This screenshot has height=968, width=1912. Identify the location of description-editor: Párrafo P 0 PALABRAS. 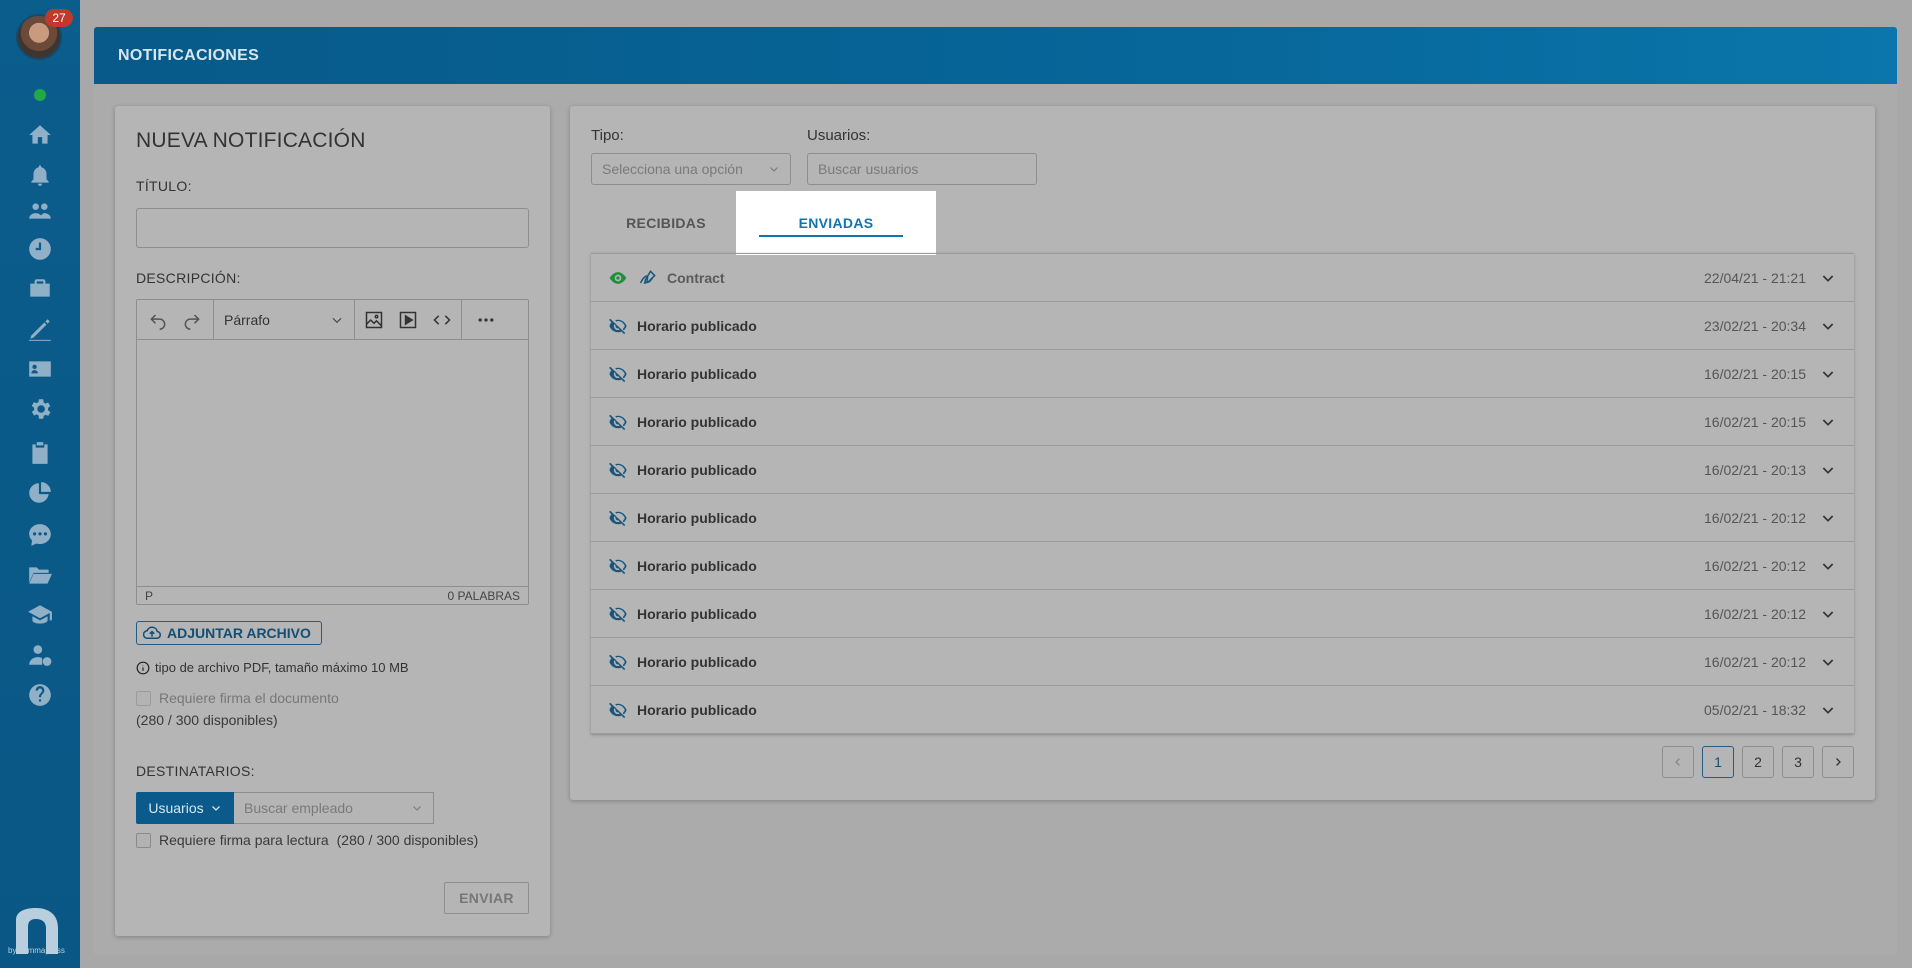
(332, 452).